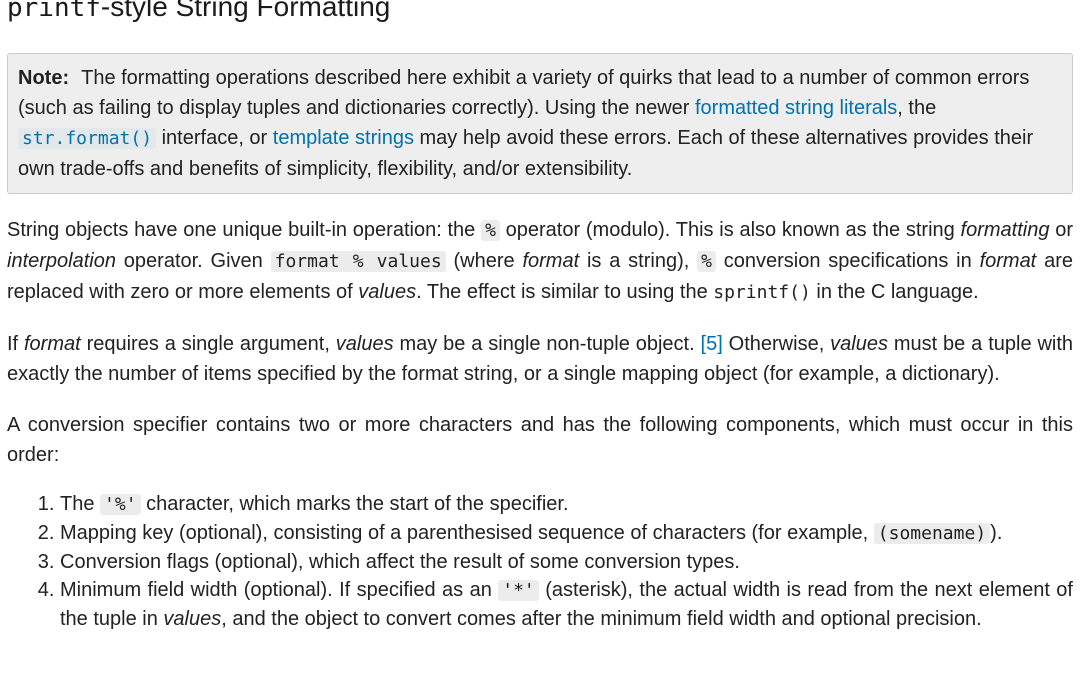  Describe the element at coordinates (932, 533) in the screenshot. I see `inline-code: (somename)` at that location.